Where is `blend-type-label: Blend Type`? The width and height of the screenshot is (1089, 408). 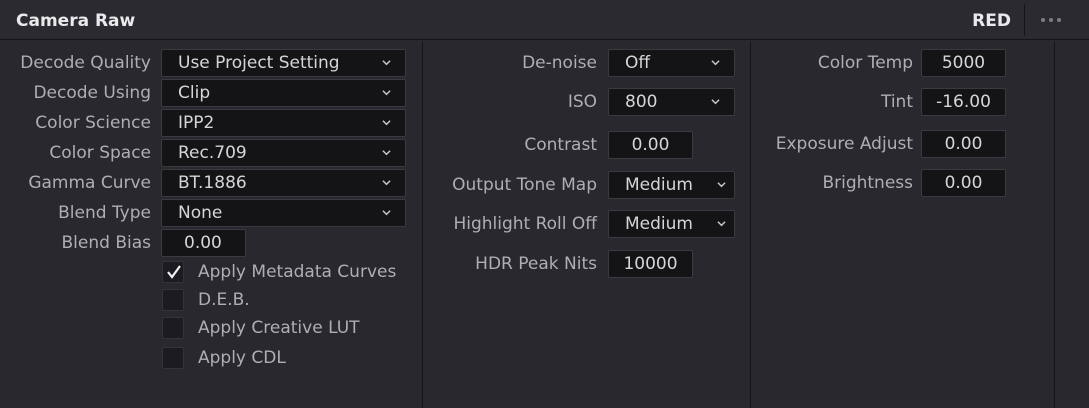
blend-type-label: Blend Type is located at coordinates (104, 213).